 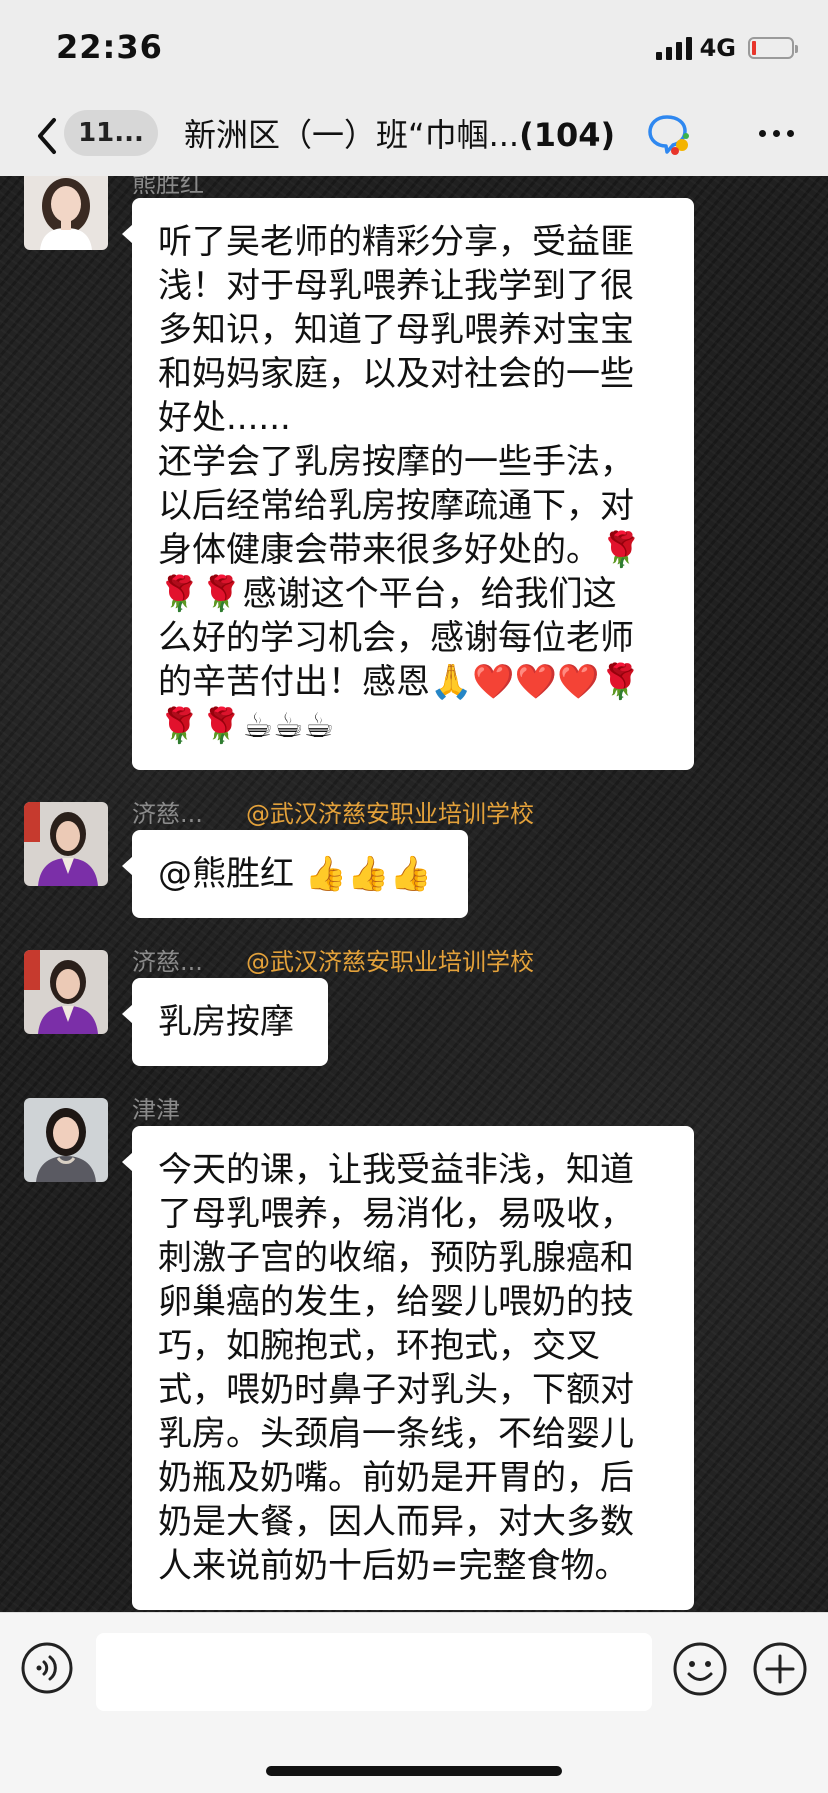 I want to click on message-line: 刺激子宫的收缩，预防乳腺癌和, so click(x=396, y=1258).